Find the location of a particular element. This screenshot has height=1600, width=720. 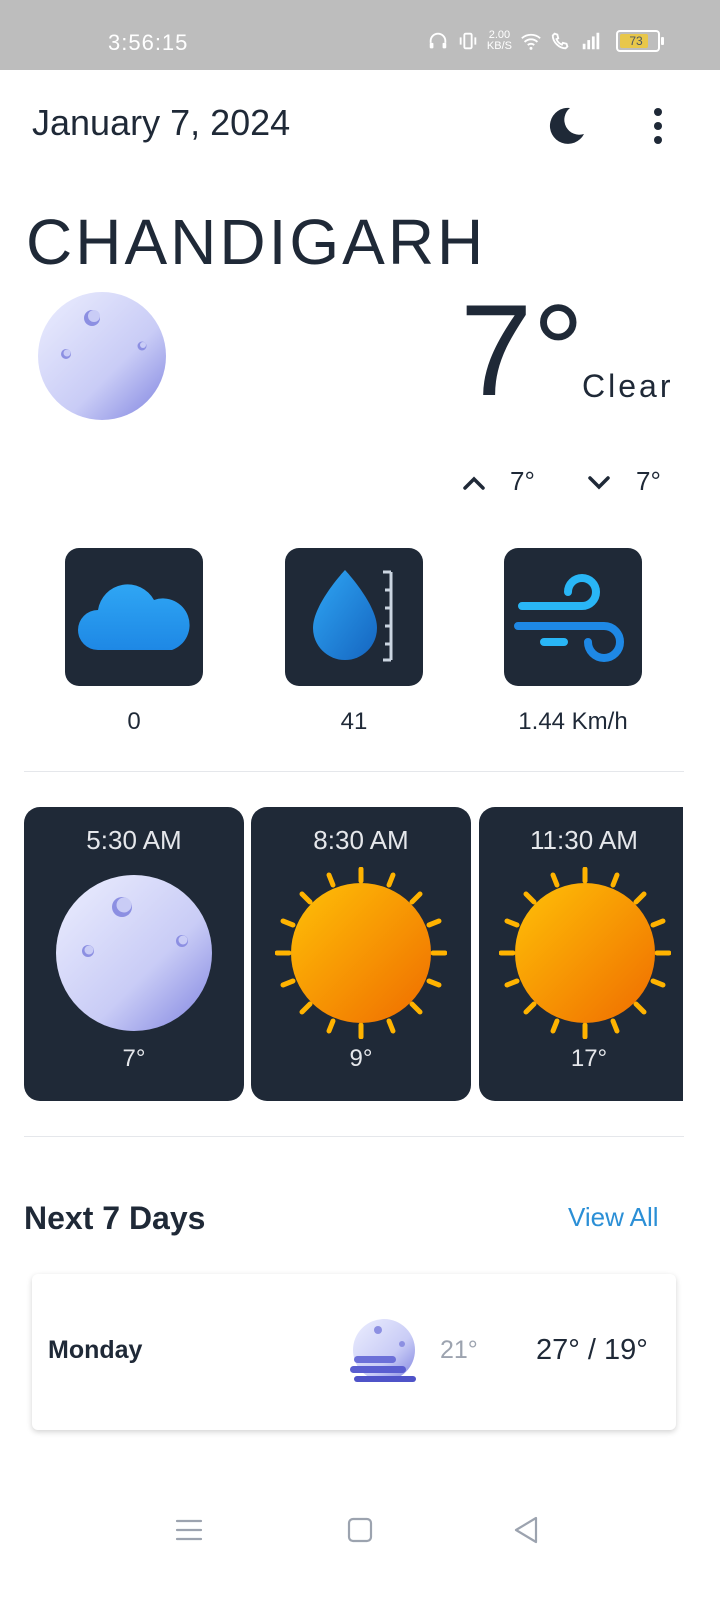

hourly-card: 11:30 AM 17° is located at coordinates (581, 954).